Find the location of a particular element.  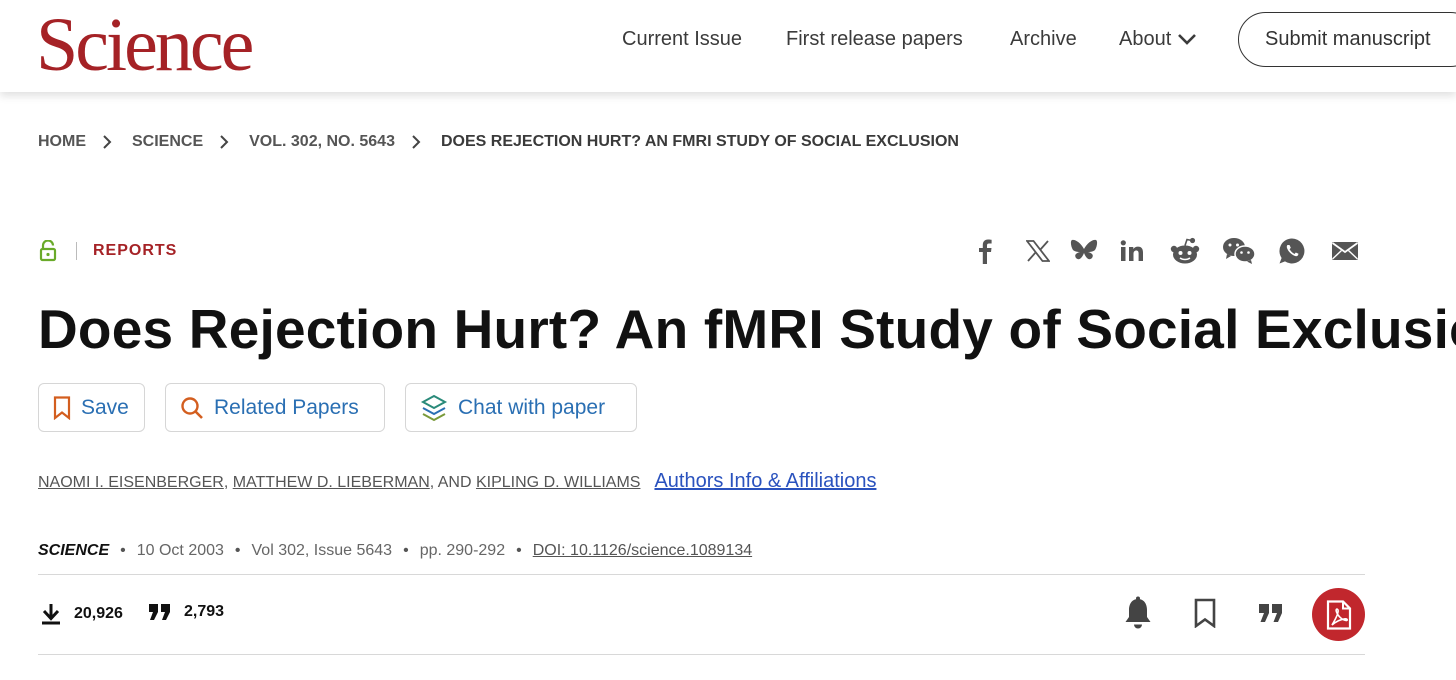

search-icon is located at coordinates (192, 407).